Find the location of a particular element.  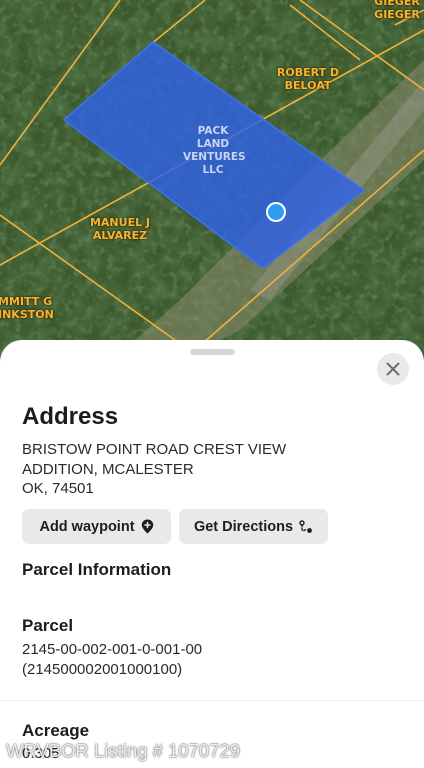

parcel-number-raw: (214500002001000100) is located at coordinates (102, 669).